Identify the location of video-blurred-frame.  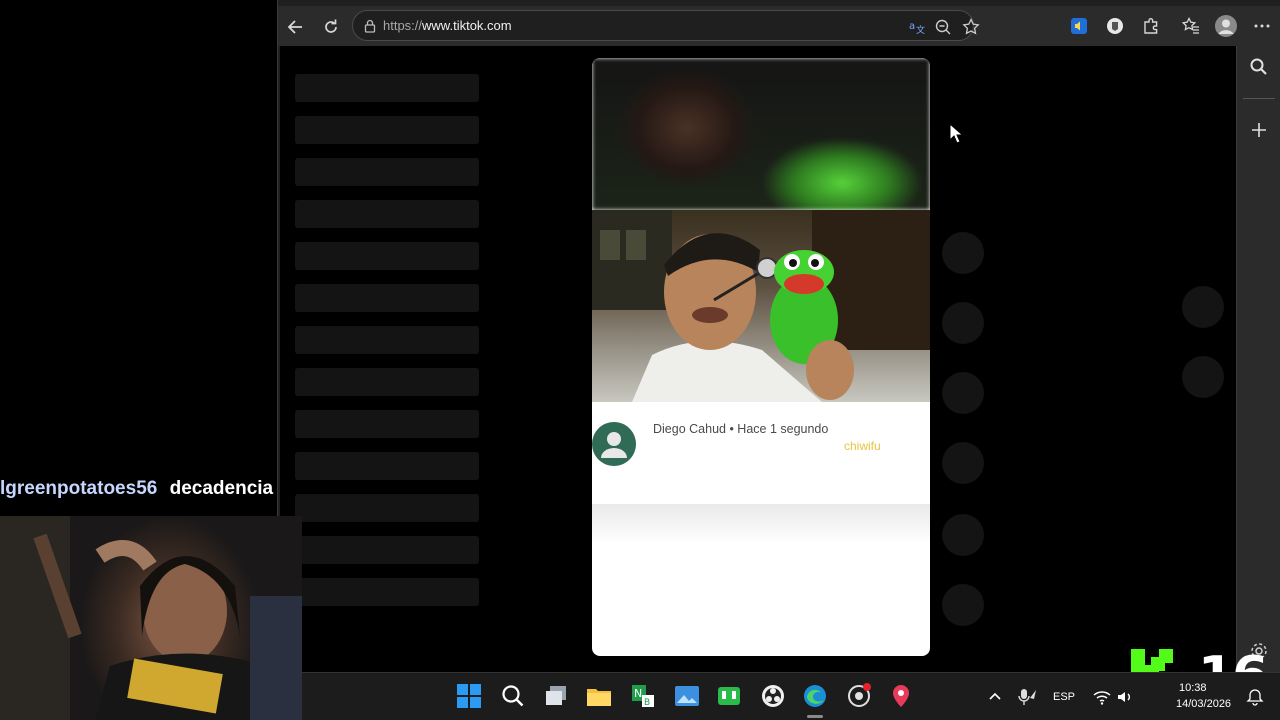
(761, 134).